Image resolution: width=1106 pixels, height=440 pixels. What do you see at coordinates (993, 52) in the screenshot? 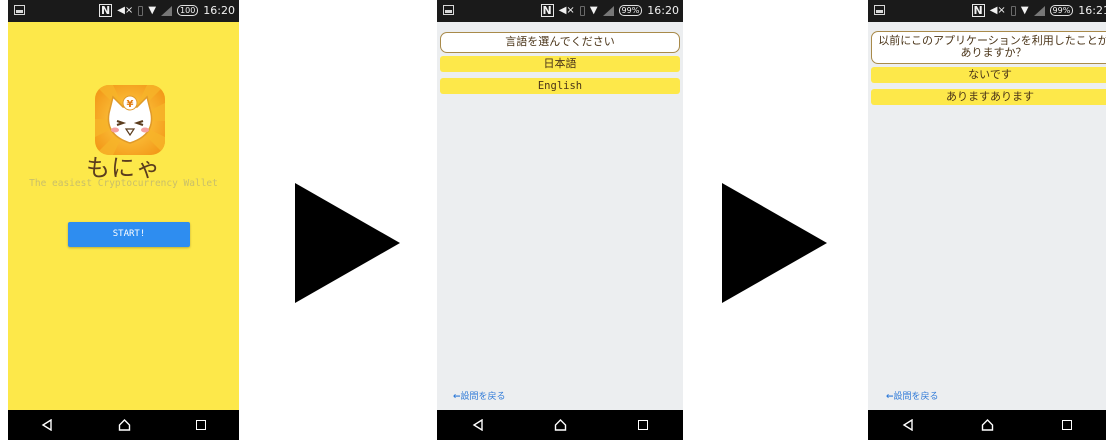
I see `question-line2: ありますか？` at bounding box center [993, 52].